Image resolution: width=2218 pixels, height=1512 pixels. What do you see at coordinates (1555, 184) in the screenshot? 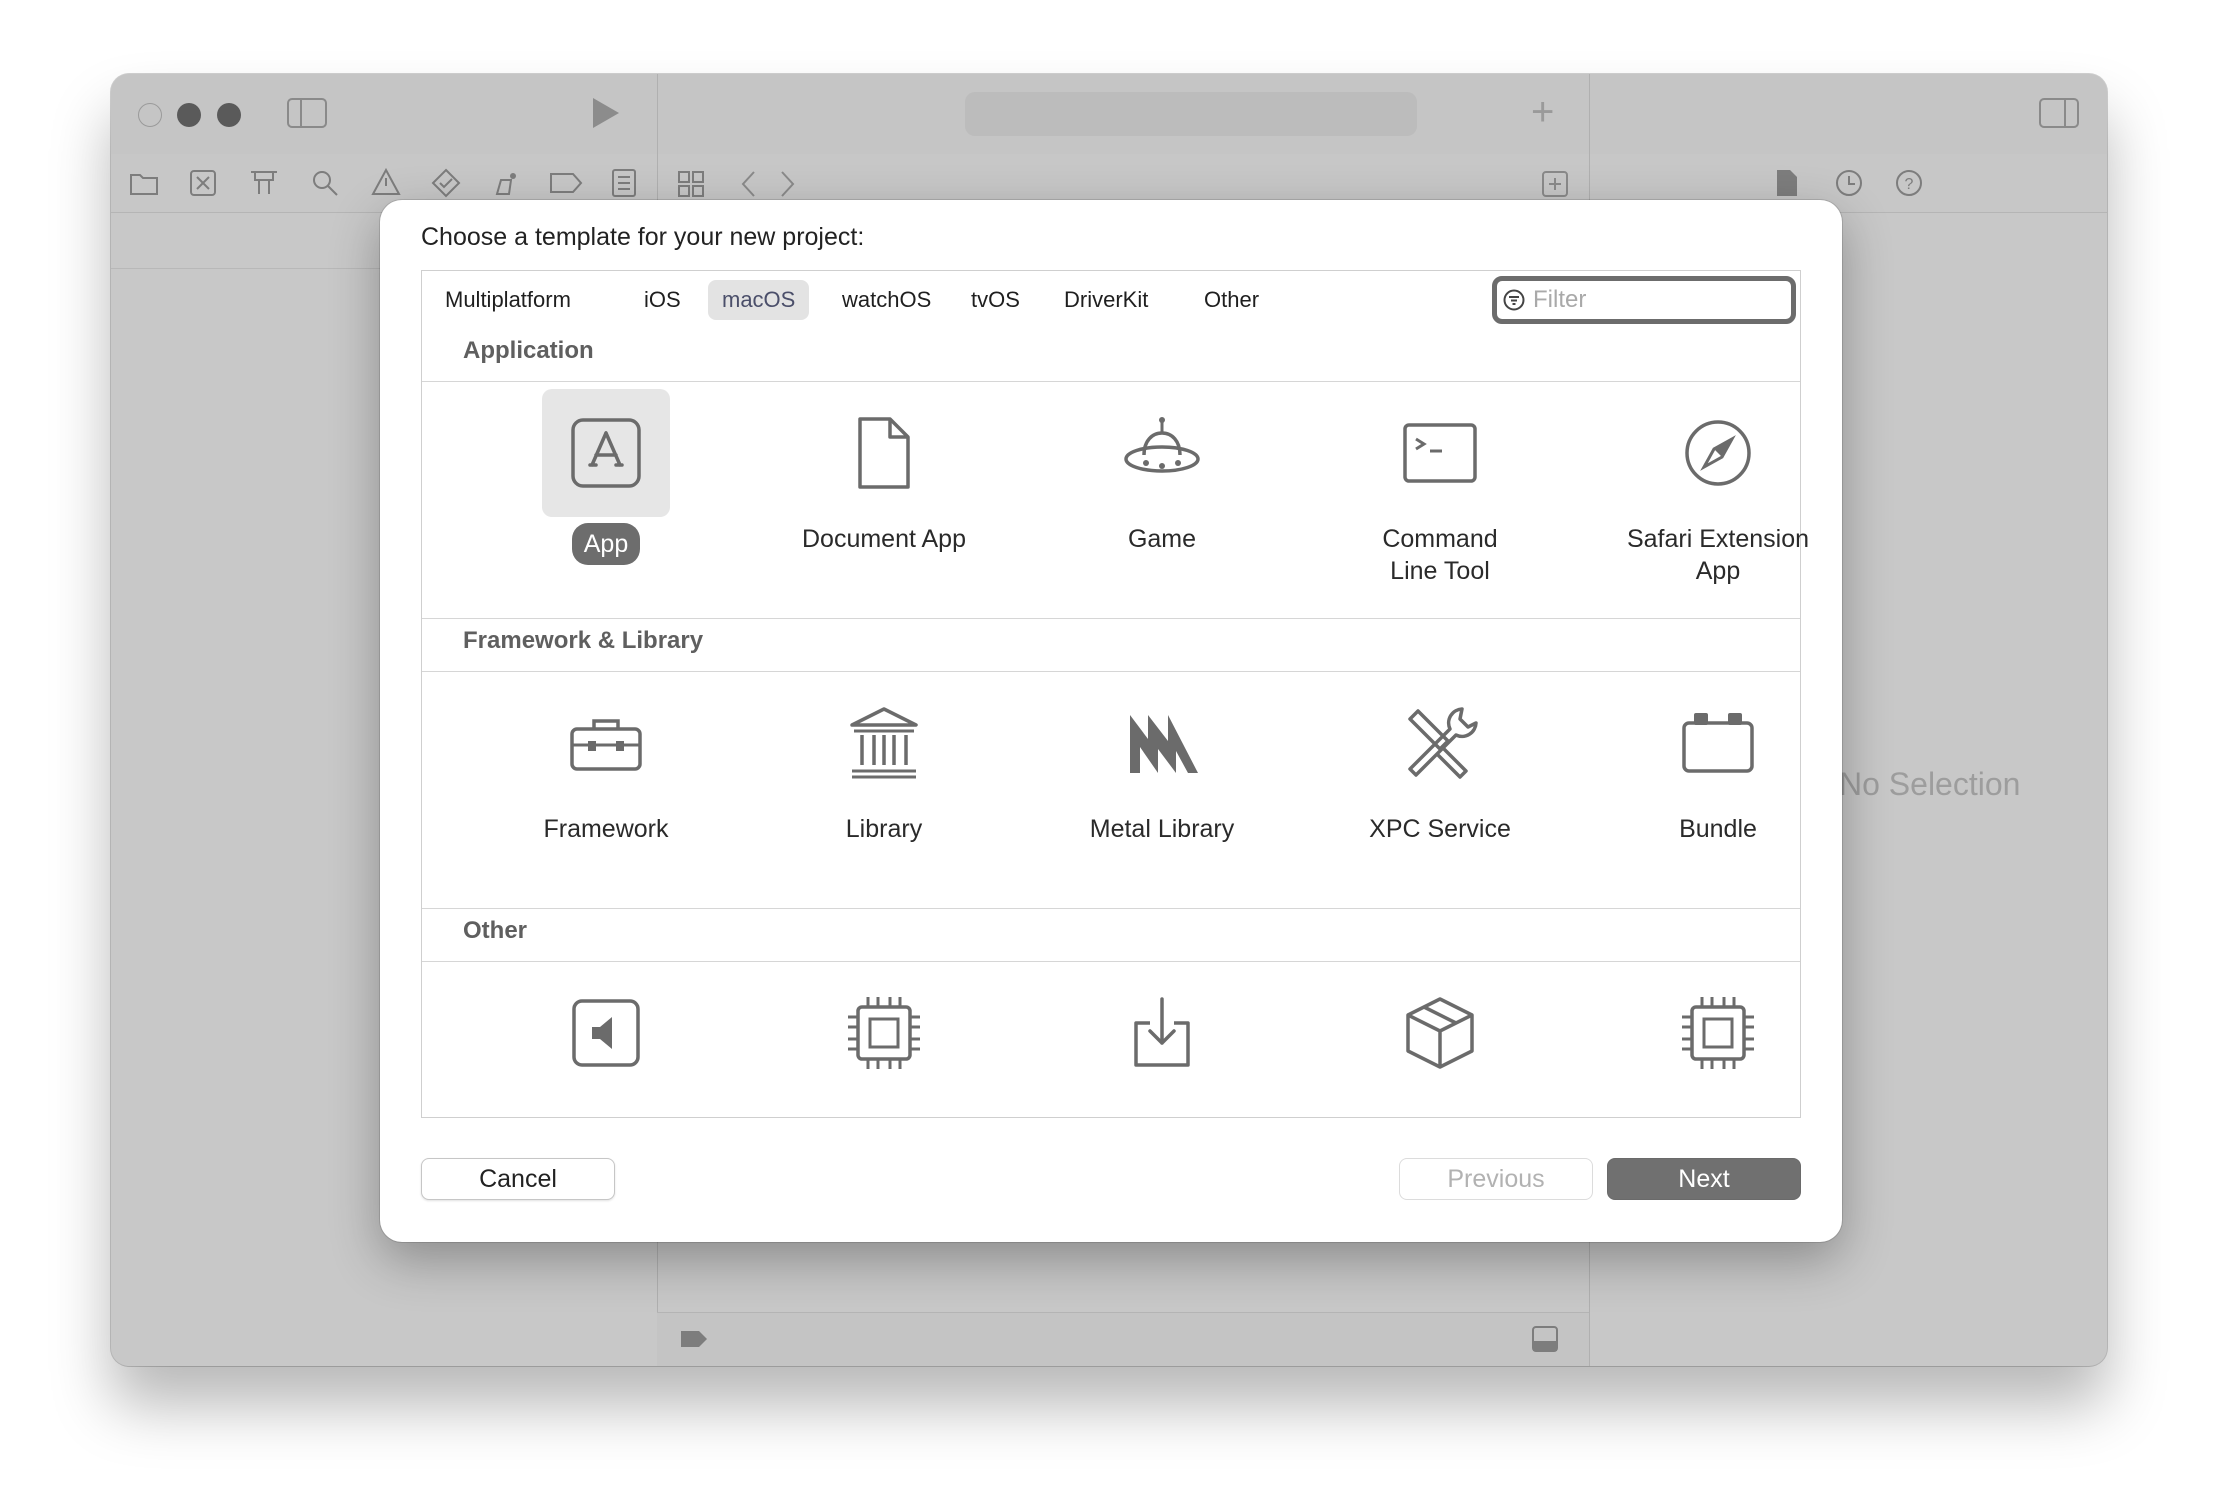
I see `add-editor-icon` at bounding box center [1555, 184].